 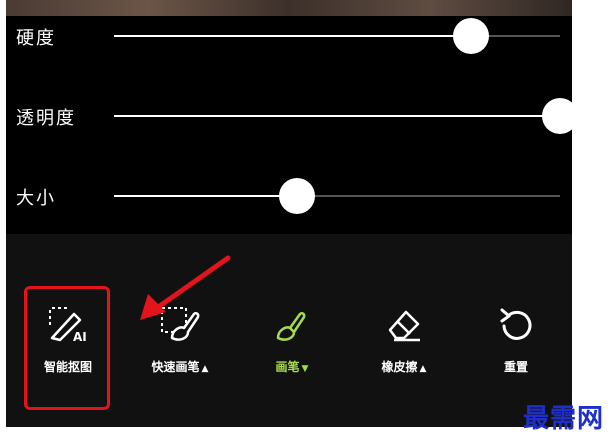 What do you see at coordinates (515, 367) in the screenshot?
I see `tool-label-reset: 重置` at bounding box center [515, 367].